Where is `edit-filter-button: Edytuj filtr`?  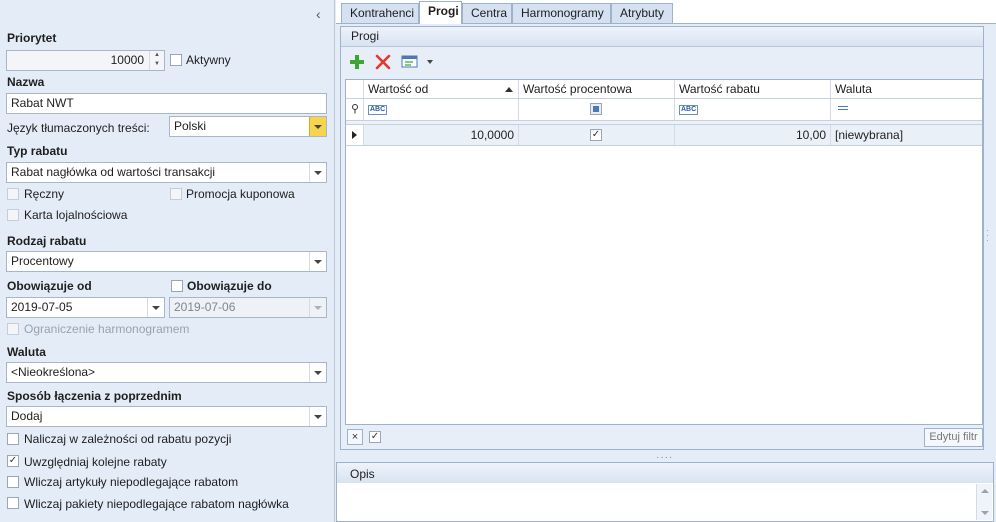 edit-filter-button: Edytuj filtr is located at coordinates (953, 437).